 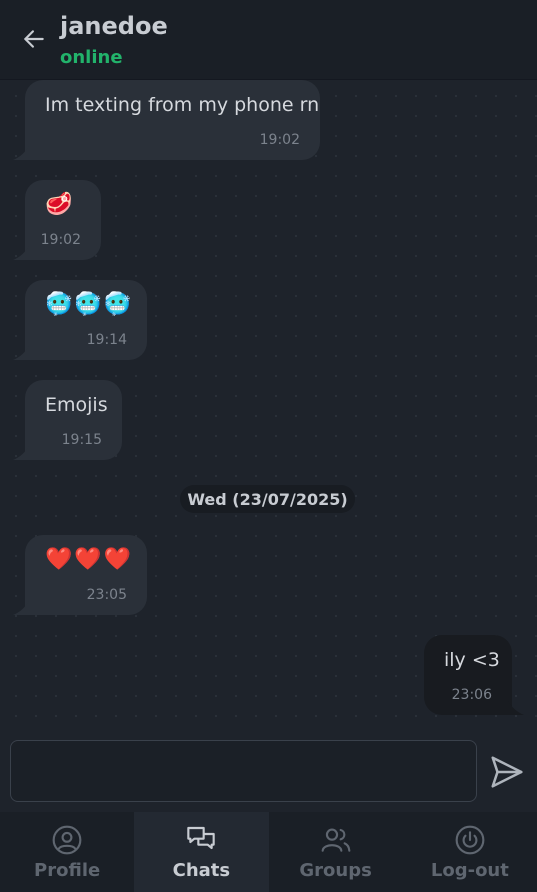 What do you see at coordinates (60, 204) in the screenshot?
I see `message-emoji: 🥩` at bounding box center [60, 204].